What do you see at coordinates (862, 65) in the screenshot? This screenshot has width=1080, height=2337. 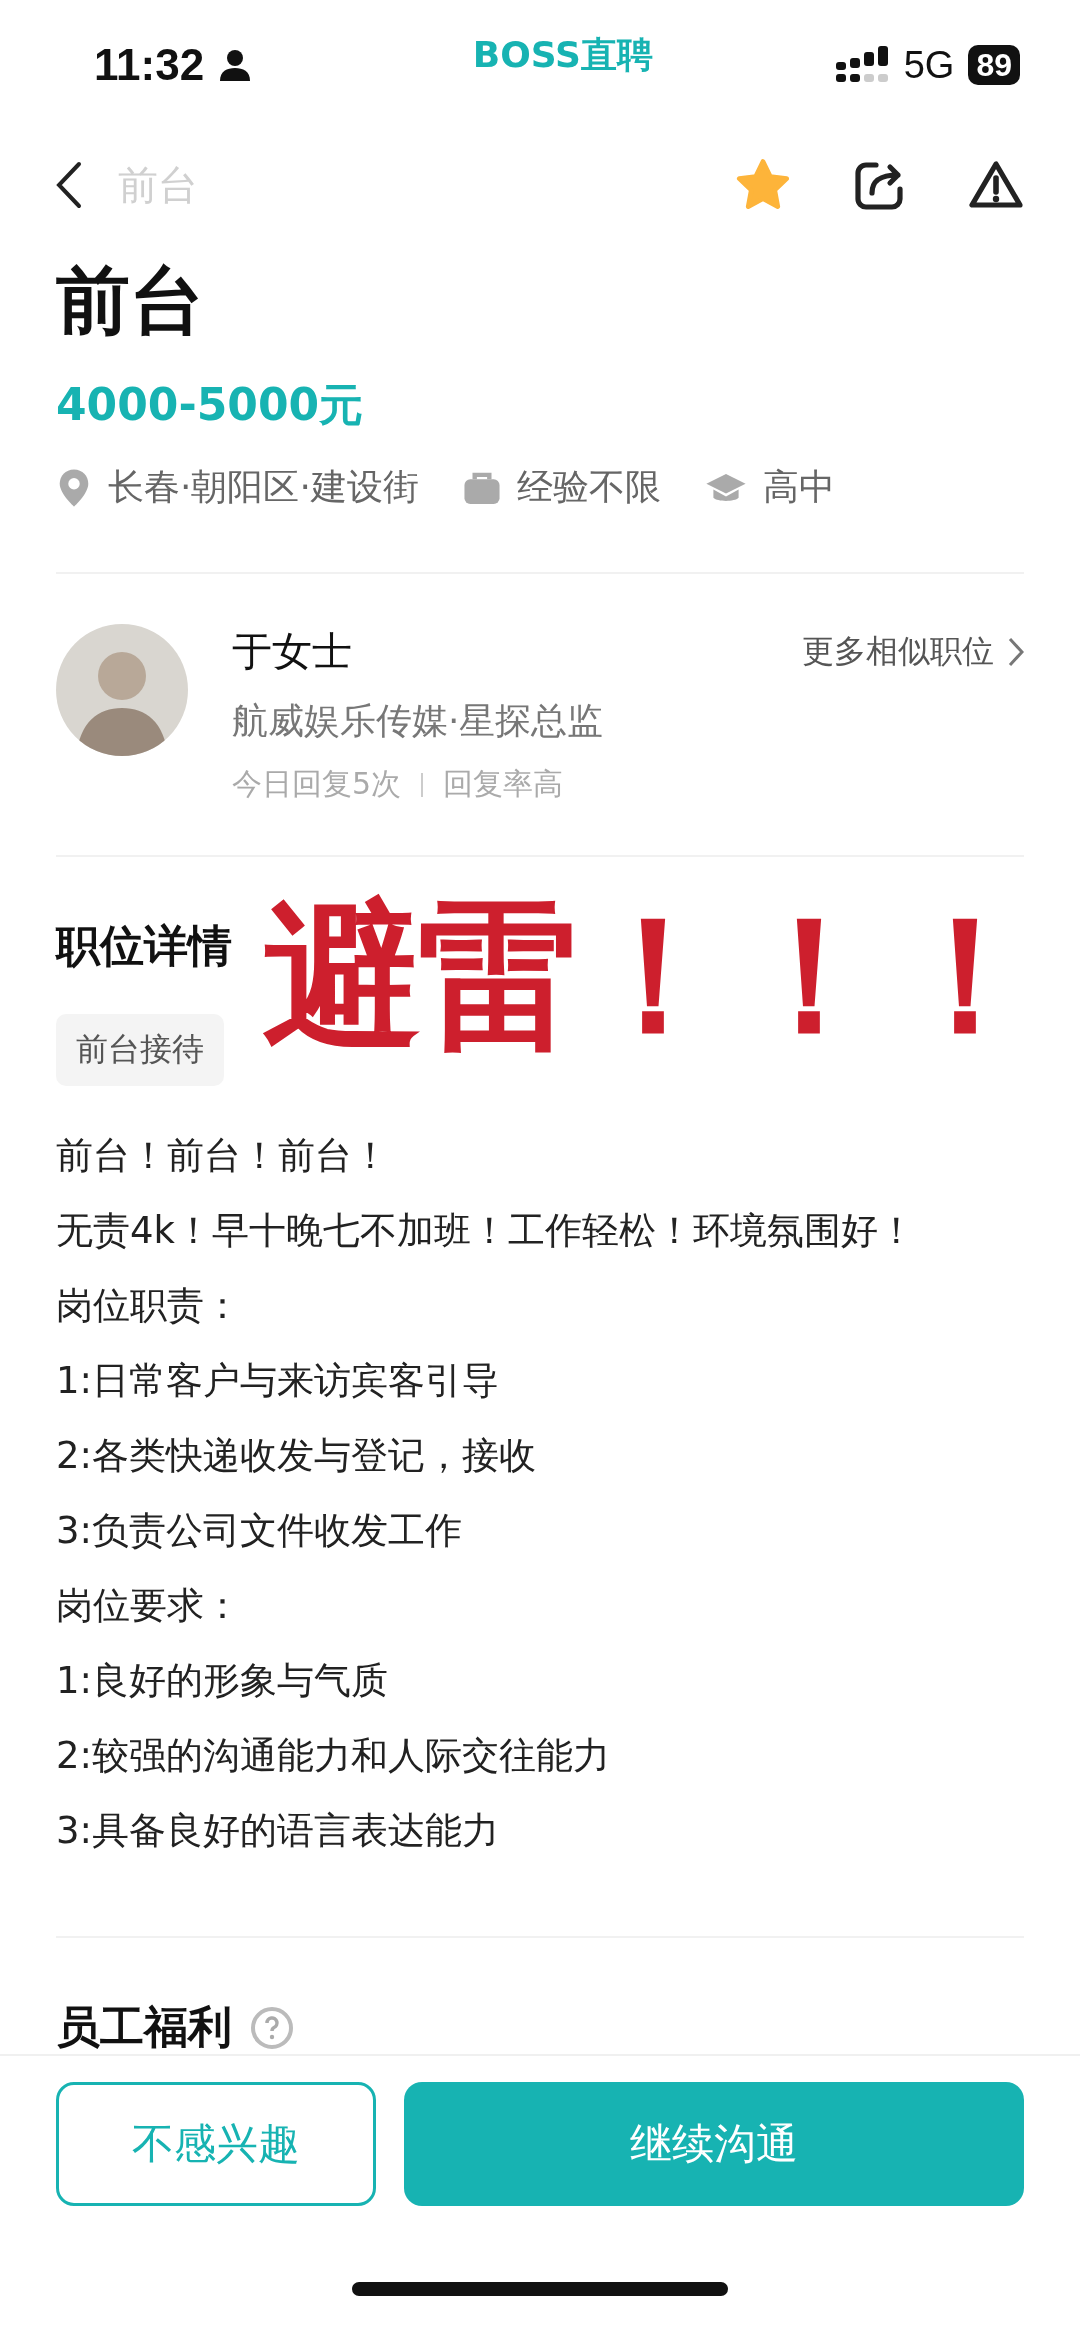 I see `signal-icon` at bounding box center [862, 65].